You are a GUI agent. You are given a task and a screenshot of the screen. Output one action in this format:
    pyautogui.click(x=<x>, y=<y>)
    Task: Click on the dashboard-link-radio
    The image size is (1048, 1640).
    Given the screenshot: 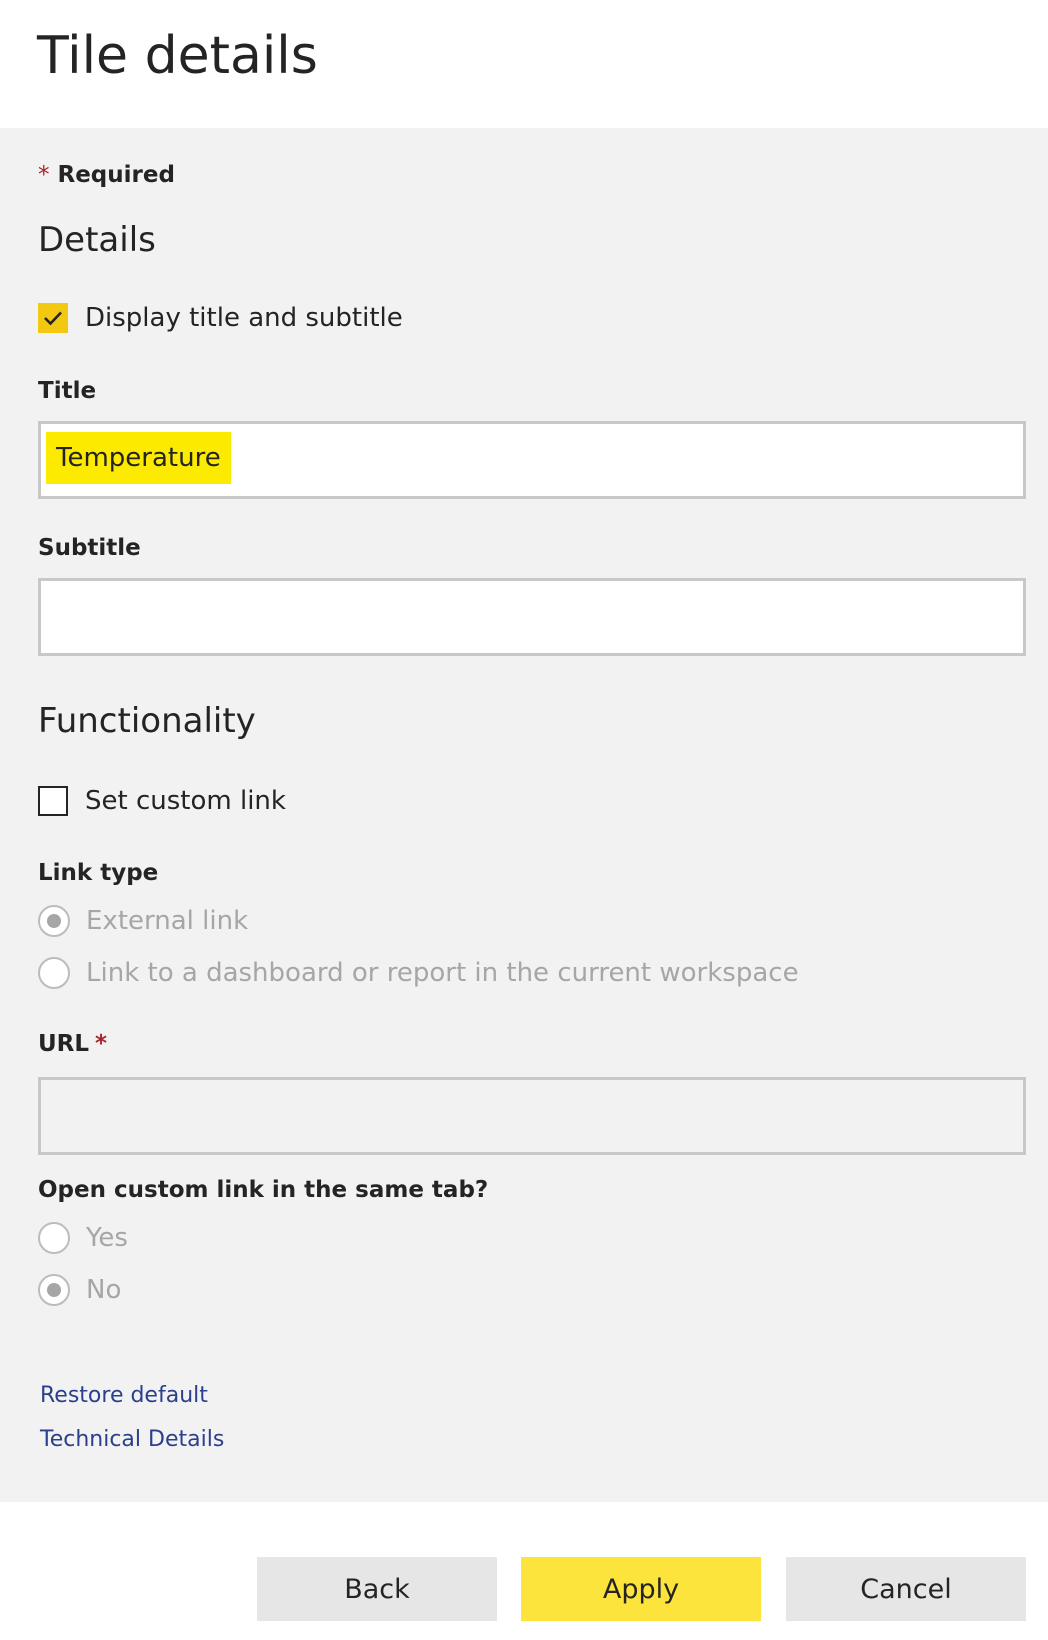 What is the action you would take?
    pyautogui.click(x=54, y=973)
    